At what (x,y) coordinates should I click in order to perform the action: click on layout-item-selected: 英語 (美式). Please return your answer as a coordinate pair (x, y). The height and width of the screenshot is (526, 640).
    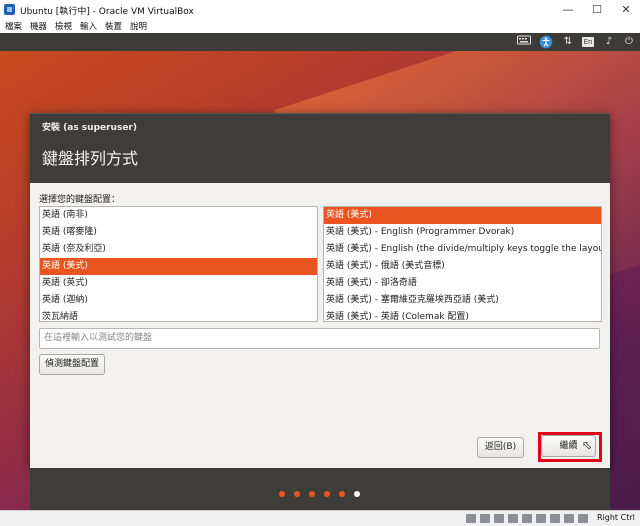
    Looking at the image, I should click on (178, 266).